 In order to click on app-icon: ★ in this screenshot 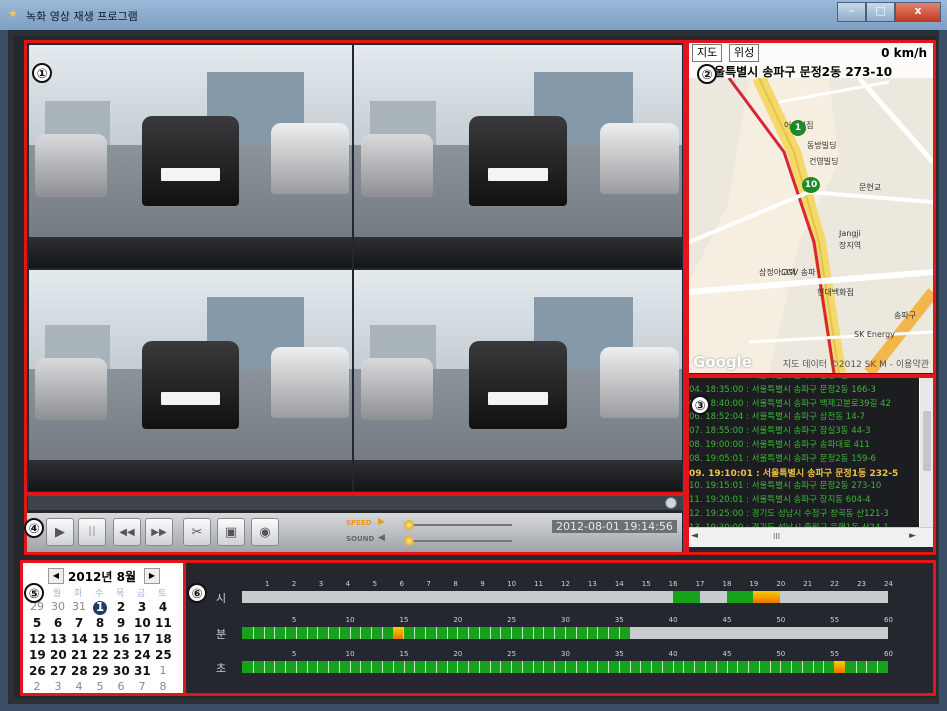, I will do `click(13, 13)`.